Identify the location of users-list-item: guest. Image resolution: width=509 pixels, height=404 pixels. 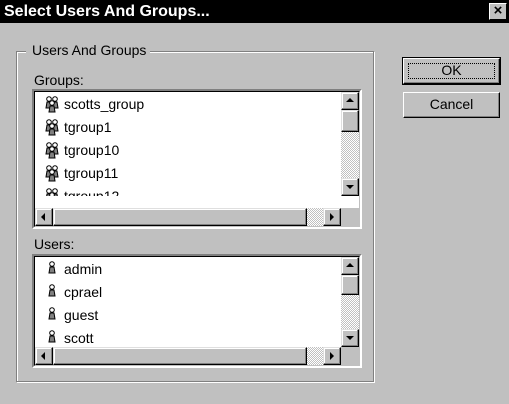
(189, 314).